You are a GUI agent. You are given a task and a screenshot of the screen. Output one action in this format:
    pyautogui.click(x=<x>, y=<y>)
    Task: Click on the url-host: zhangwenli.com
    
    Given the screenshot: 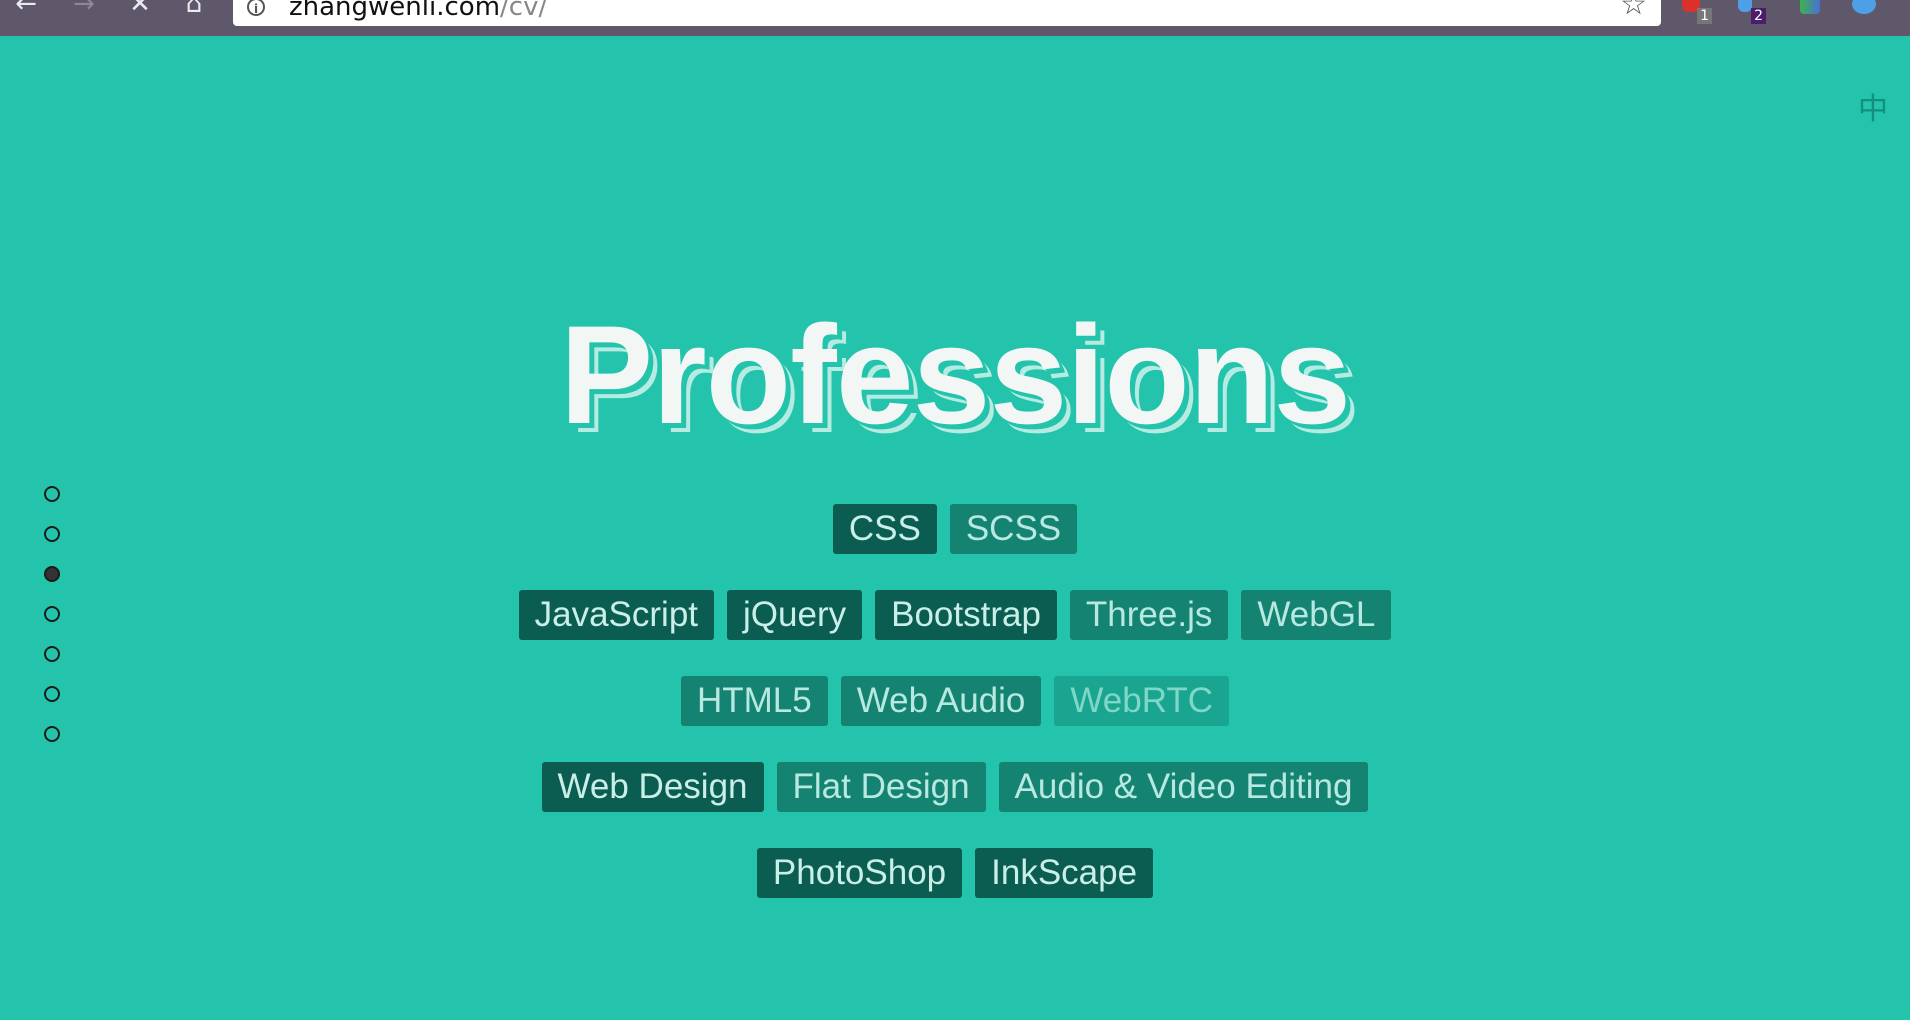 What is the action you would take?
    pyautogui.click(x=395, y=11)
    